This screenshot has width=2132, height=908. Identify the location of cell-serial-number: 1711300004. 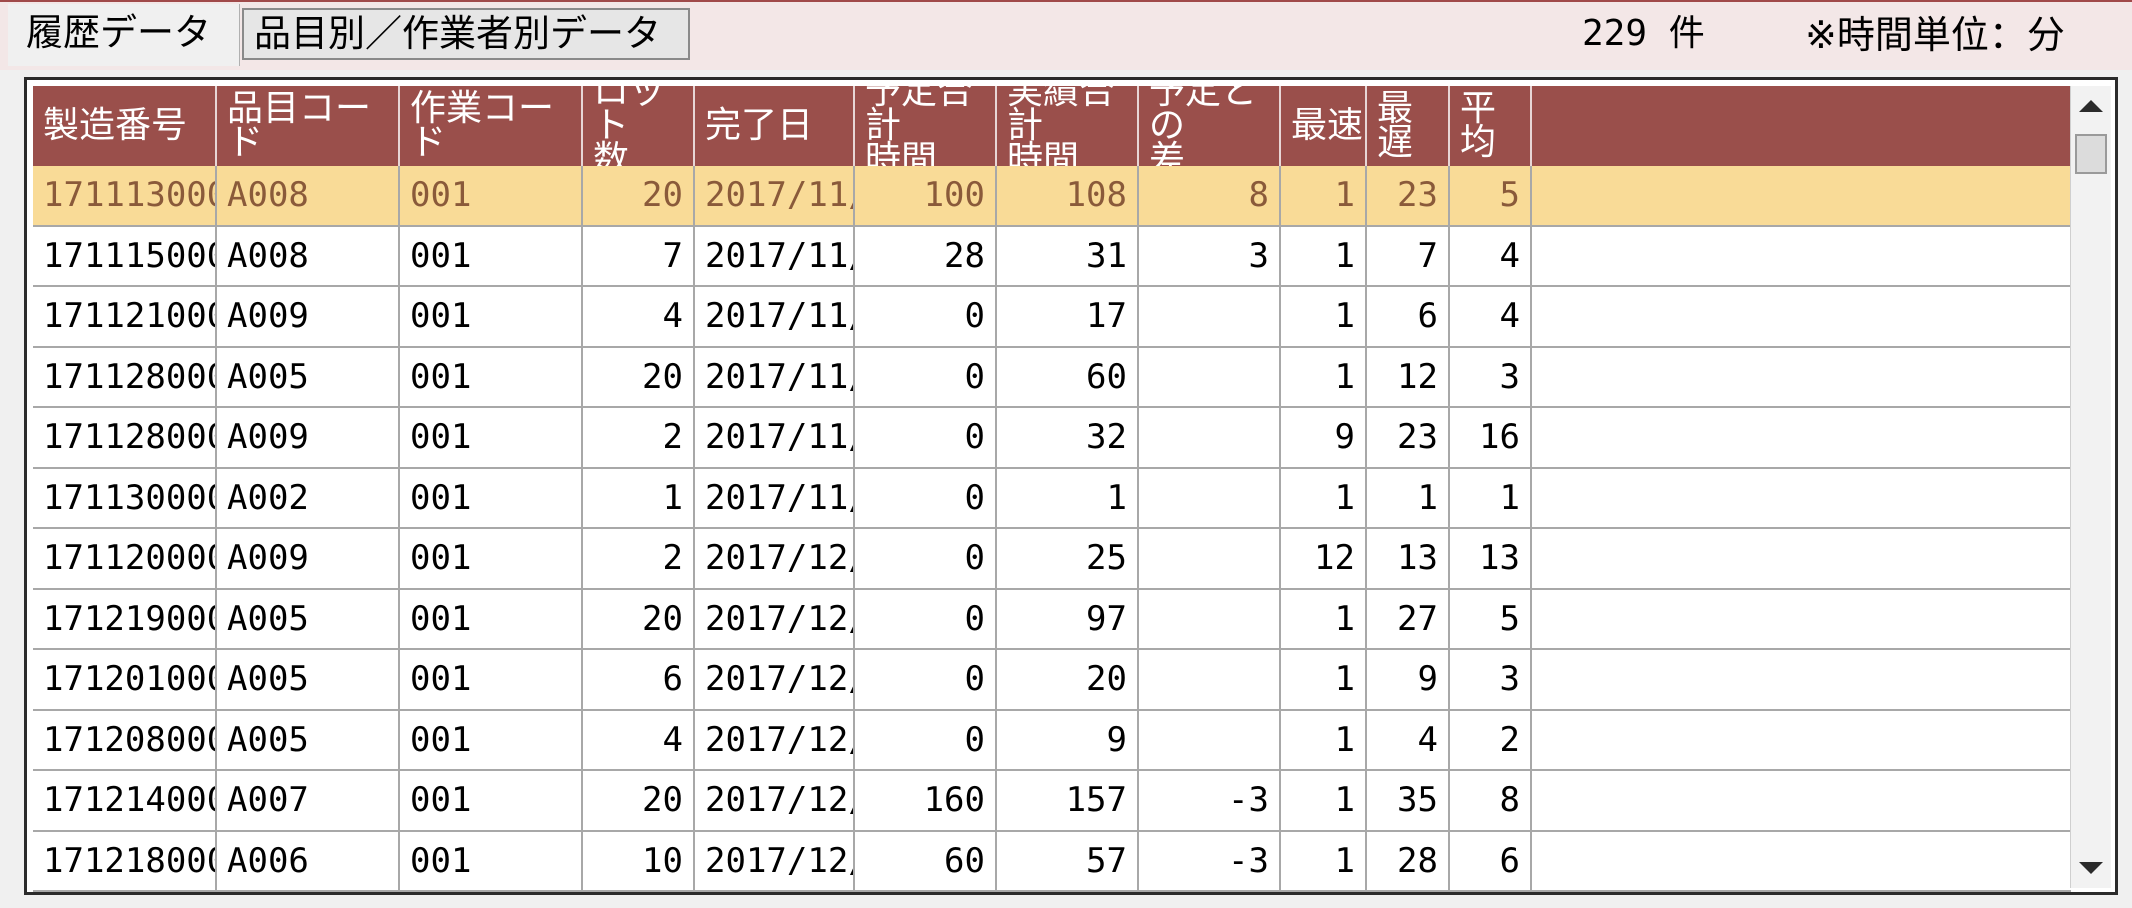
(125, 497).